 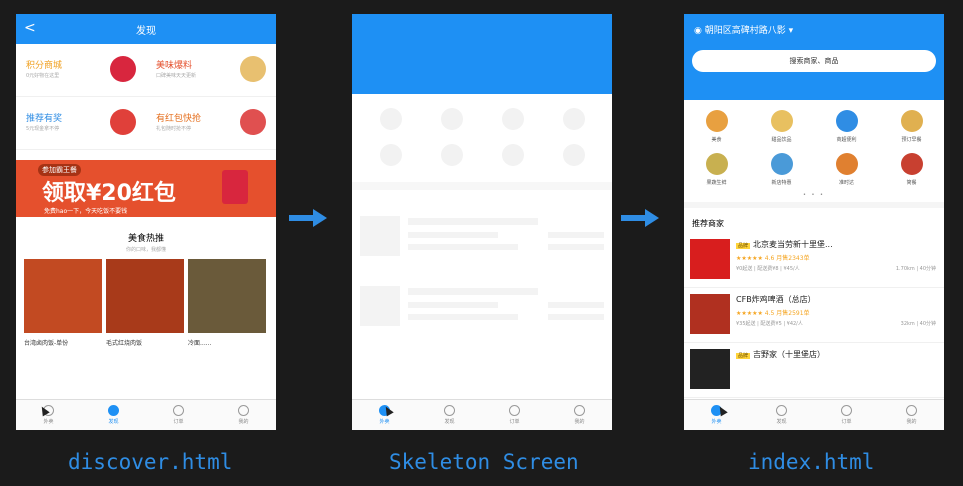 I want to click on category-grid: 美食 甜品饮品 商超便利 预订早餐果蔬生鲜 新店特惠 准时达 简餐, so click(x=814, y=143).